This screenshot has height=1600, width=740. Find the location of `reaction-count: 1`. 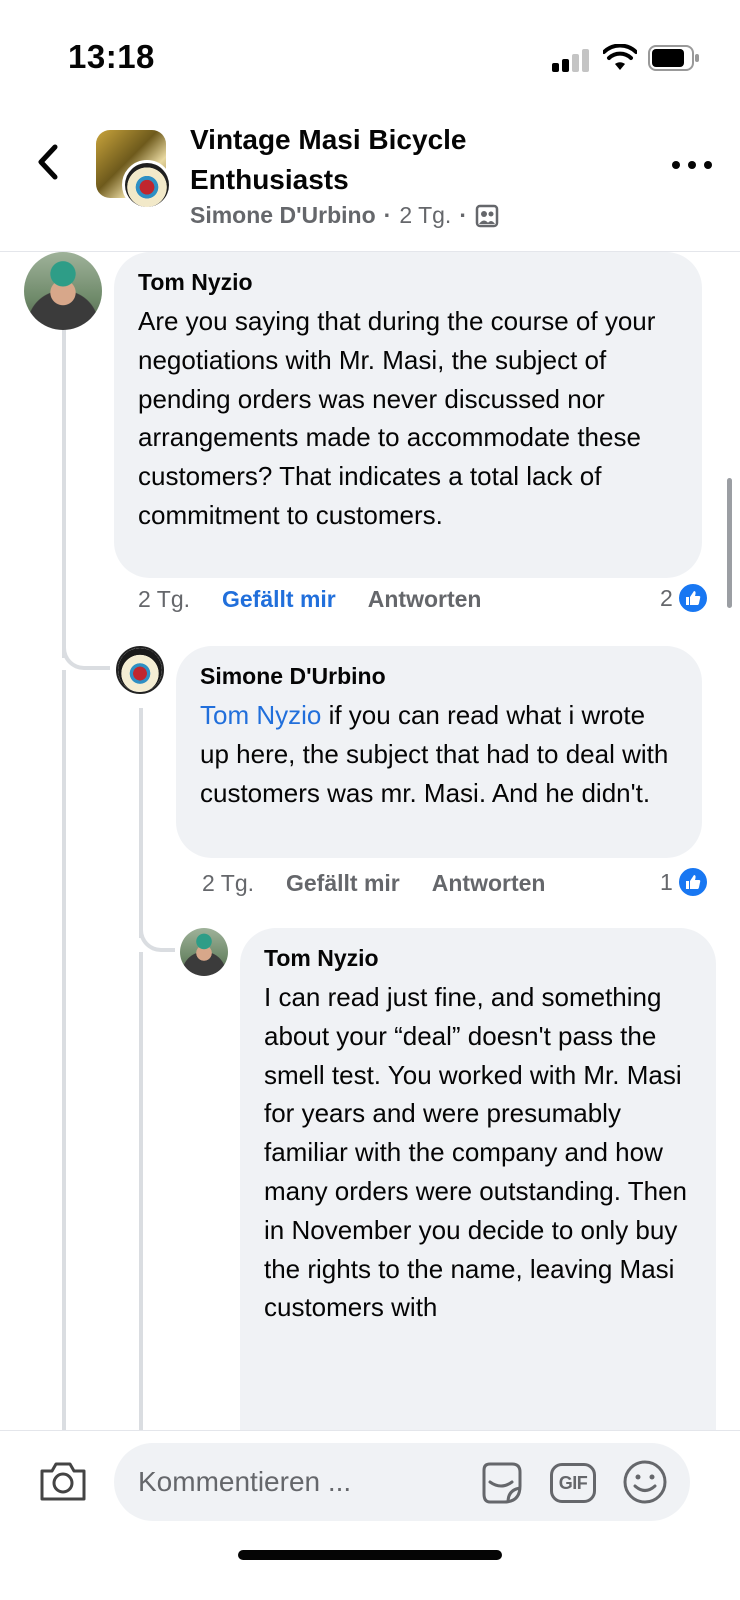

reaction-count: 1 is located at coordinates (666, 881).